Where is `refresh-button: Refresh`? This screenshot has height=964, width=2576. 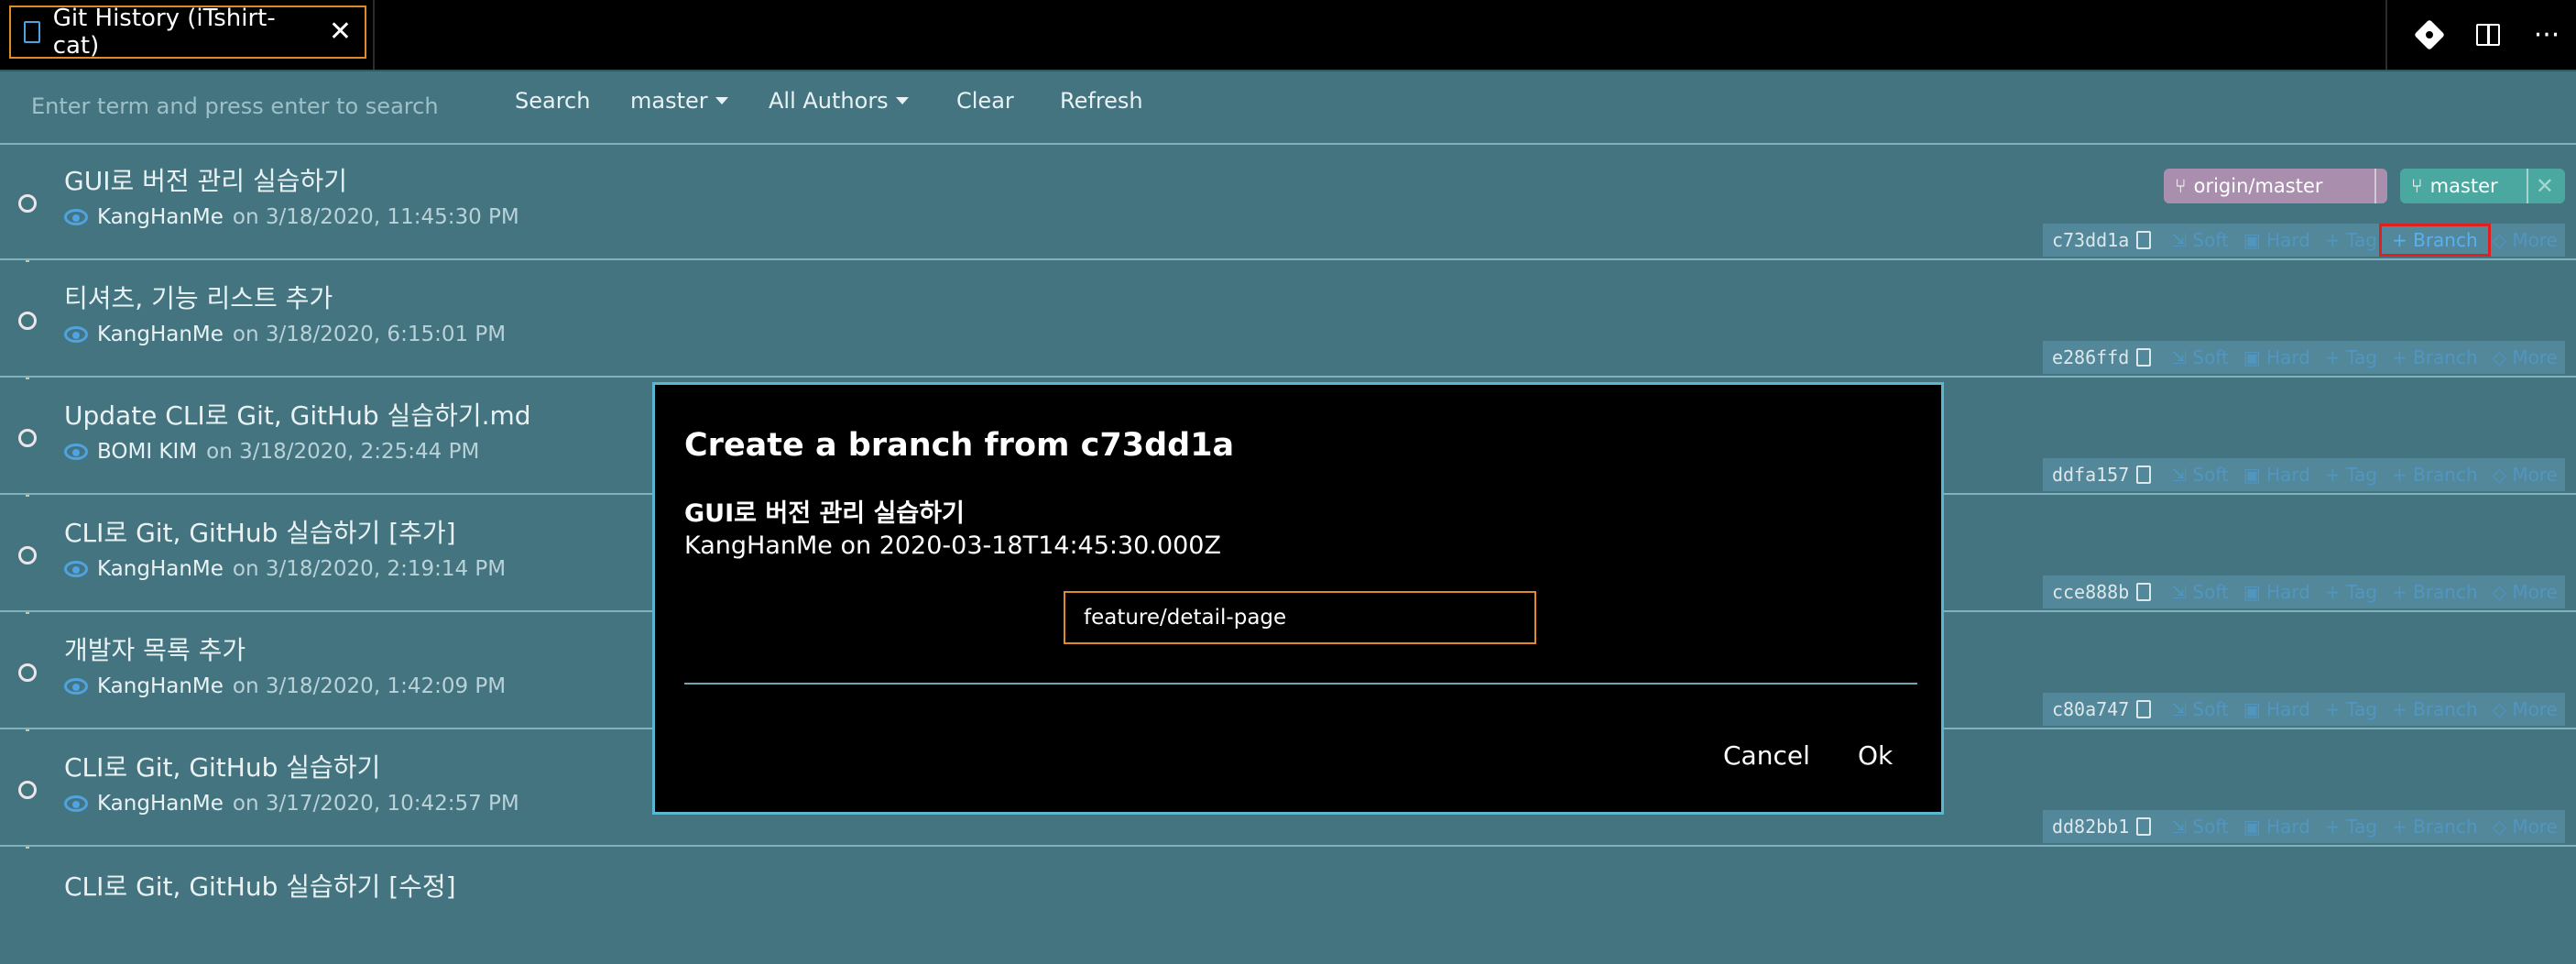
refresh-button: Refresh is located at coordinates (1101, 101).